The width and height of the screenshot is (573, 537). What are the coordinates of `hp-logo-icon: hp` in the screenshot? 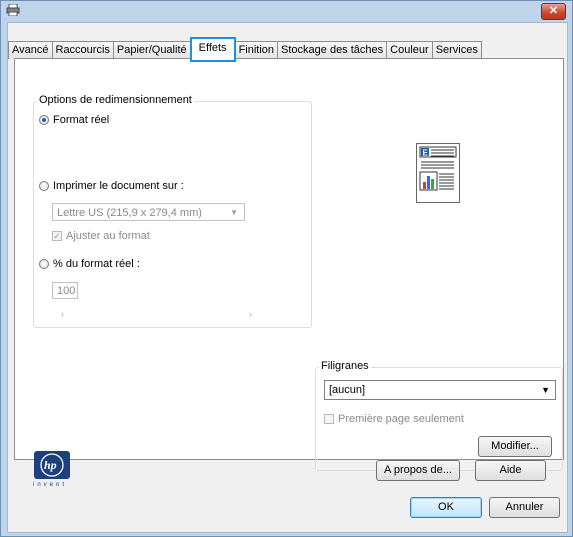 It's located at (52, 465).